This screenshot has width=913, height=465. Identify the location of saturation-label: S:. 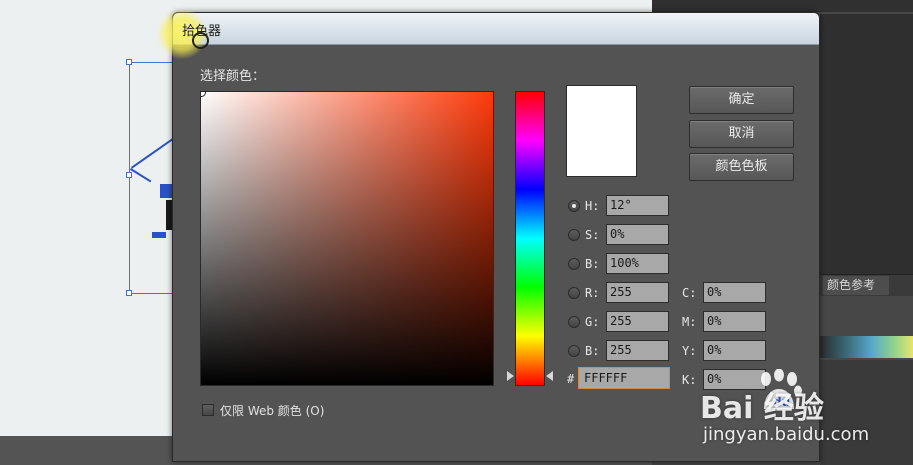
(592, 235).